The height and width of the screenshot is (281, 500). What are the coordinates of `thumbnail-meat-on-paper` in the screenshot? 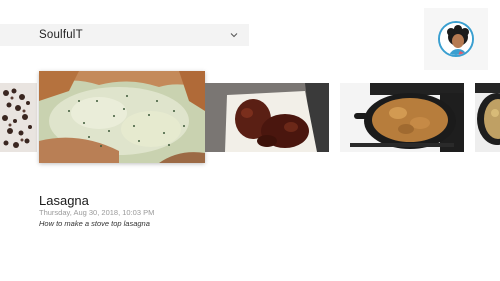 It's located at (267, 117).